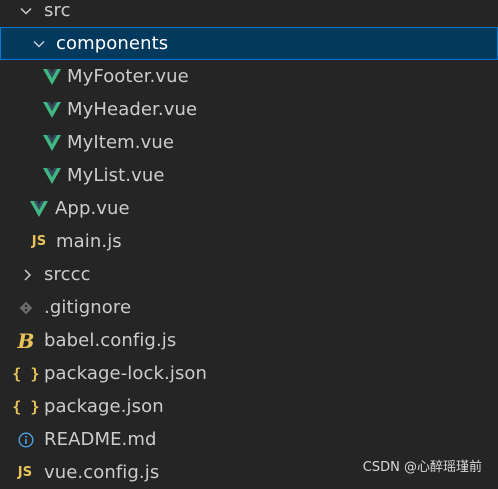  I want to click on tree-item-mylist-vue: MyList.vue, so click(249, 175).